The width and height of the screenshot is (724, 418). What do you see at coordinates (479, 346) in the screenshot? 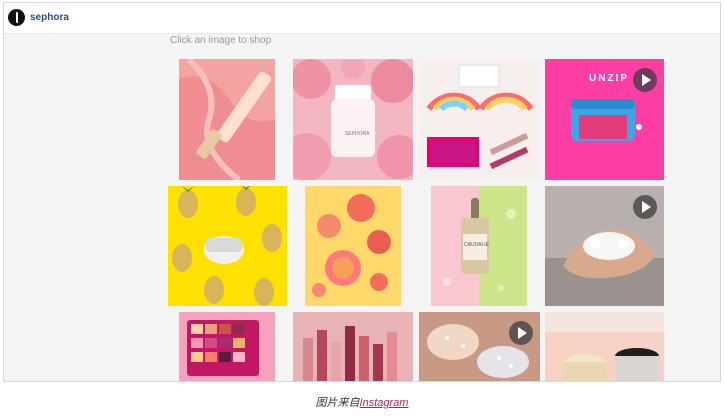
I see `glitter-swatch-photo` at bounding box center [479, 346].